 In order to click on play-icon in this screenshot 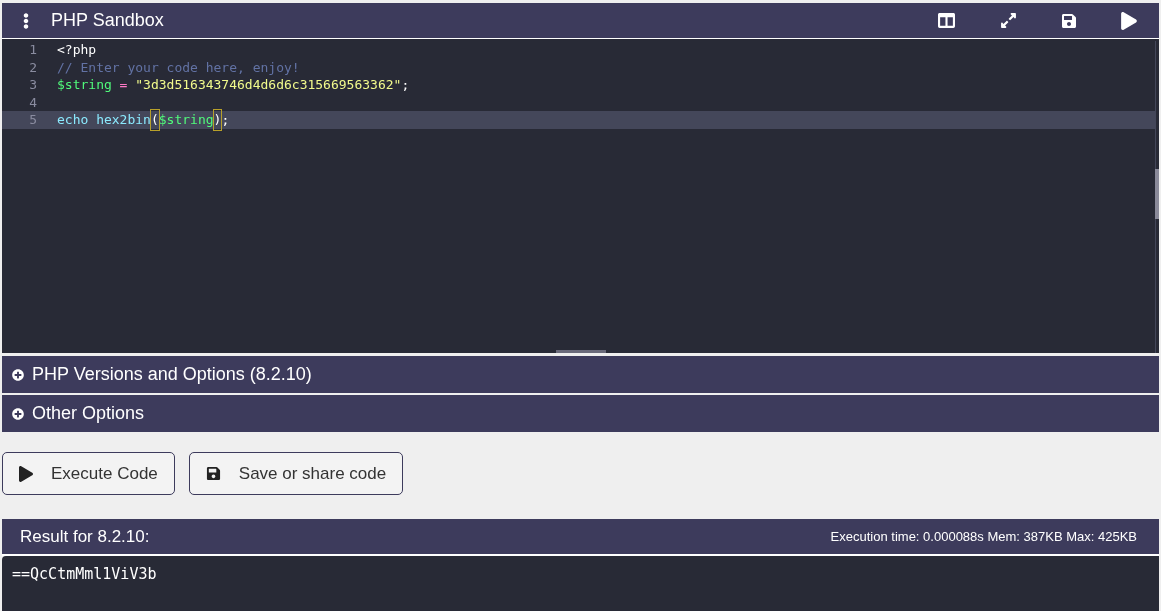, I will do `click(26, 473)`.